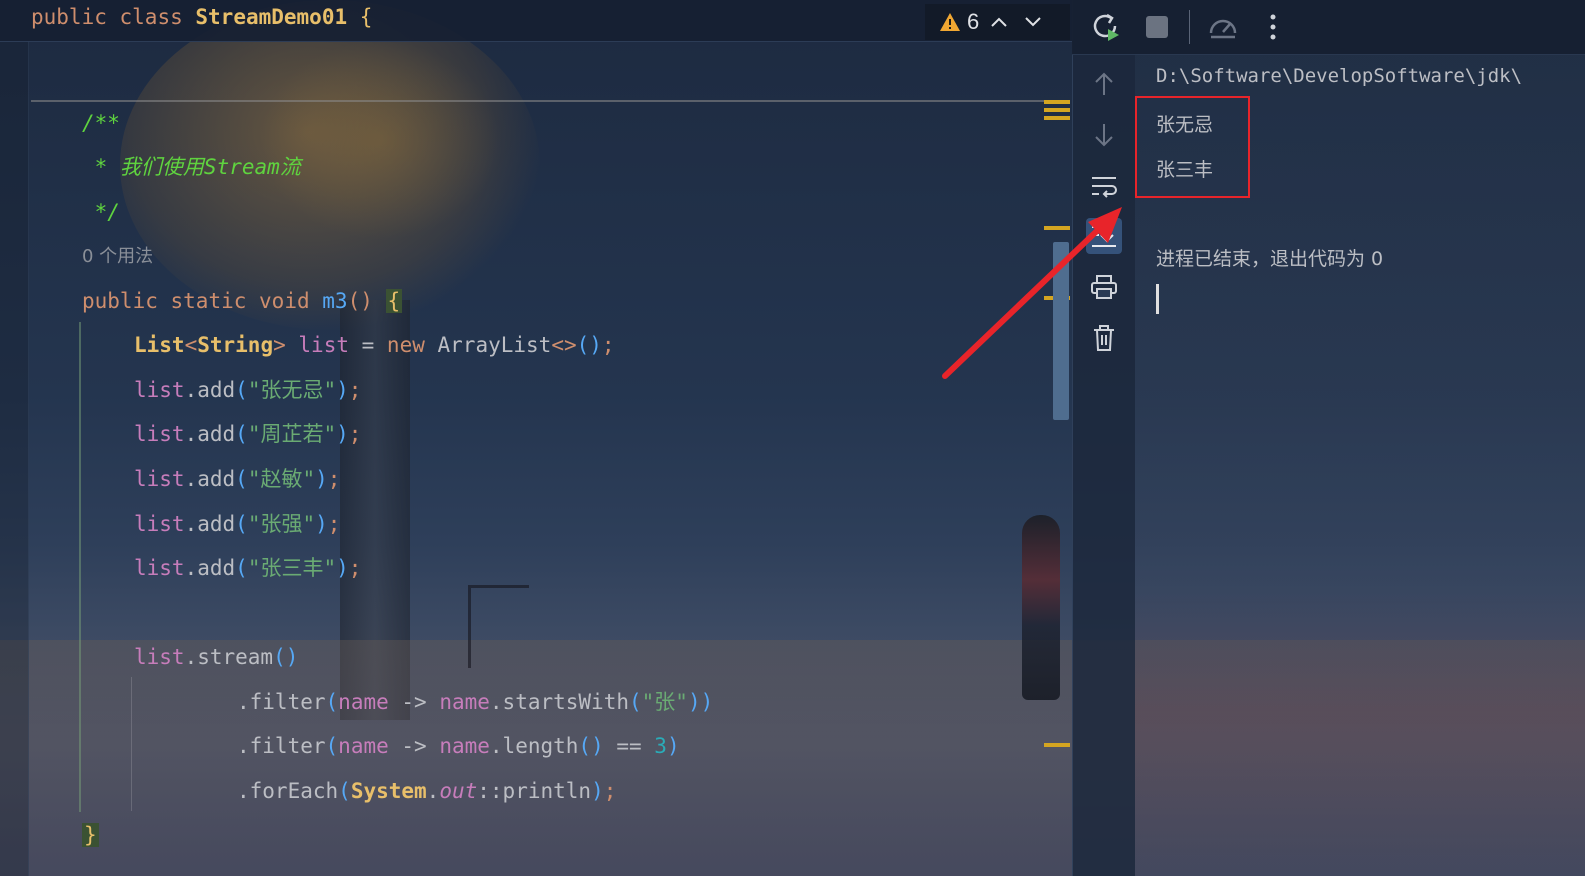 This screenshot has width=1585, height=876. I want to click on up-stack-button, so click(1104, 84).